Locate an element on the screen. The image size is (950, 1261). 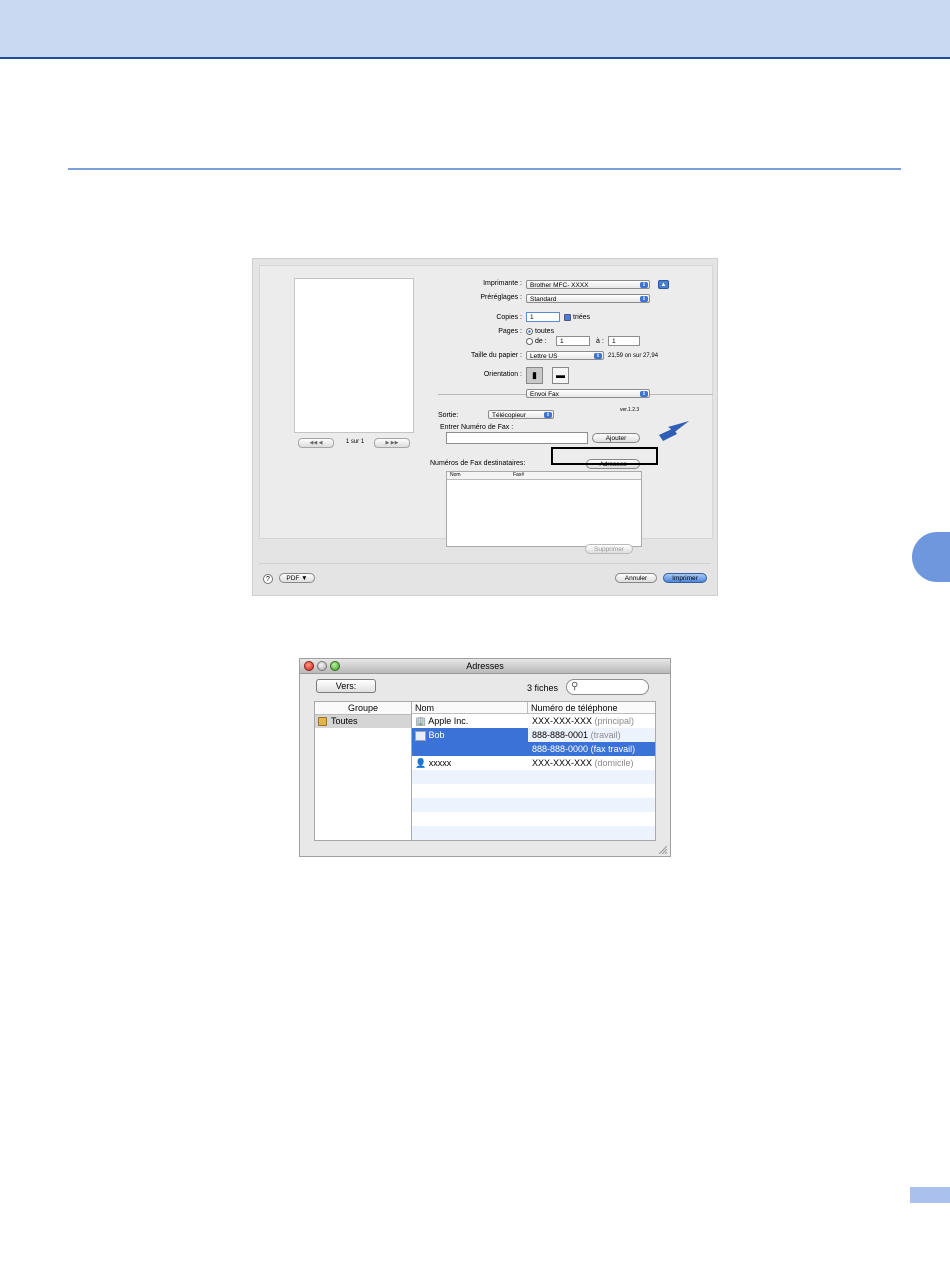
orientation-landscape-icon: ▬ is located at coordinates (560, 375).